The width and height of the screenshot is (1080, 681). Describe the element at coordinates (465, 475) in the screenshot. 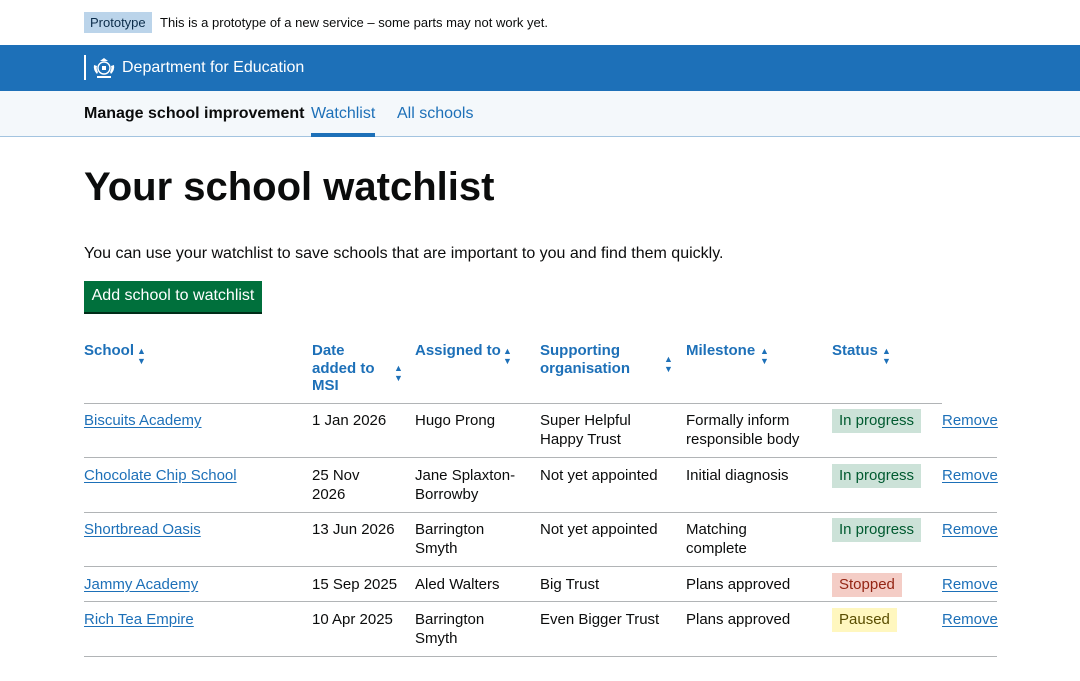

I see `assigned-to: Jane Splaxton-` at that location.